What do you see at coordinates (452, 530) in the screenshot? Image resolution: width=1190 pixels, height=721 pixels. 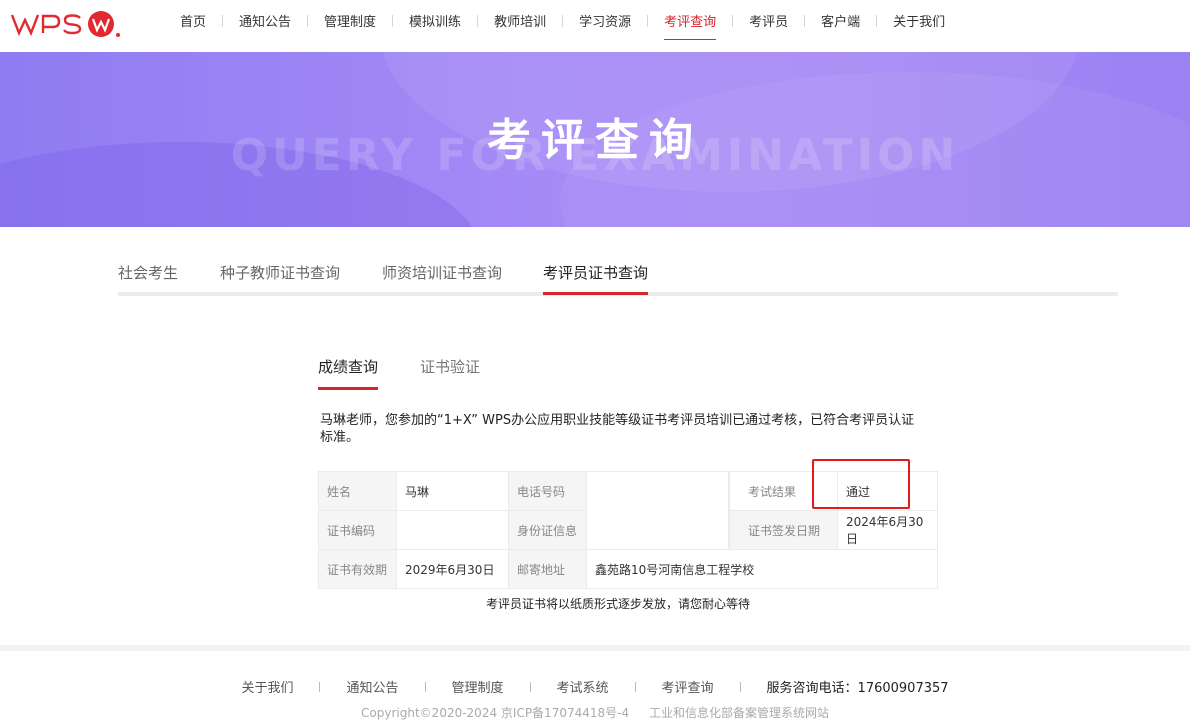 I see `certificate-number-value` at bounding box center [452, 530].